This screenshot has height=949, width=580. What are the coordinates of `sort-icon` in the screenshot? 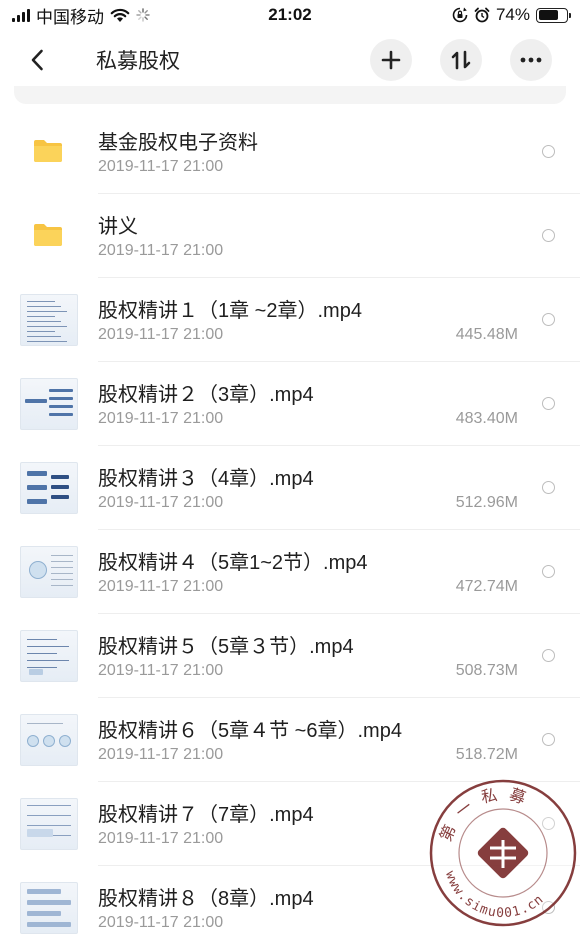 It's located at (461, 60).